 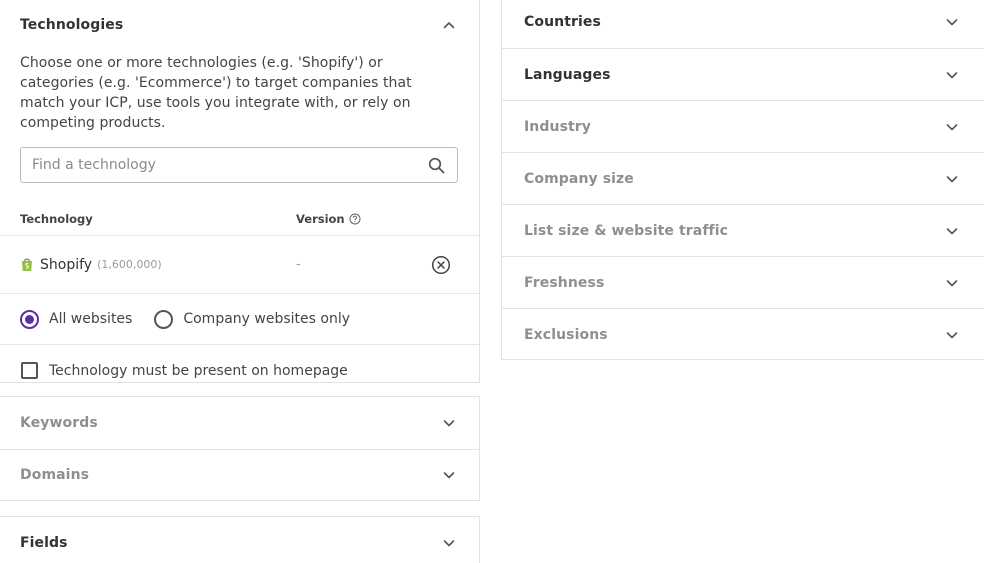 I want to click on technologies-header: Technologies, so click(x=239, y=24).